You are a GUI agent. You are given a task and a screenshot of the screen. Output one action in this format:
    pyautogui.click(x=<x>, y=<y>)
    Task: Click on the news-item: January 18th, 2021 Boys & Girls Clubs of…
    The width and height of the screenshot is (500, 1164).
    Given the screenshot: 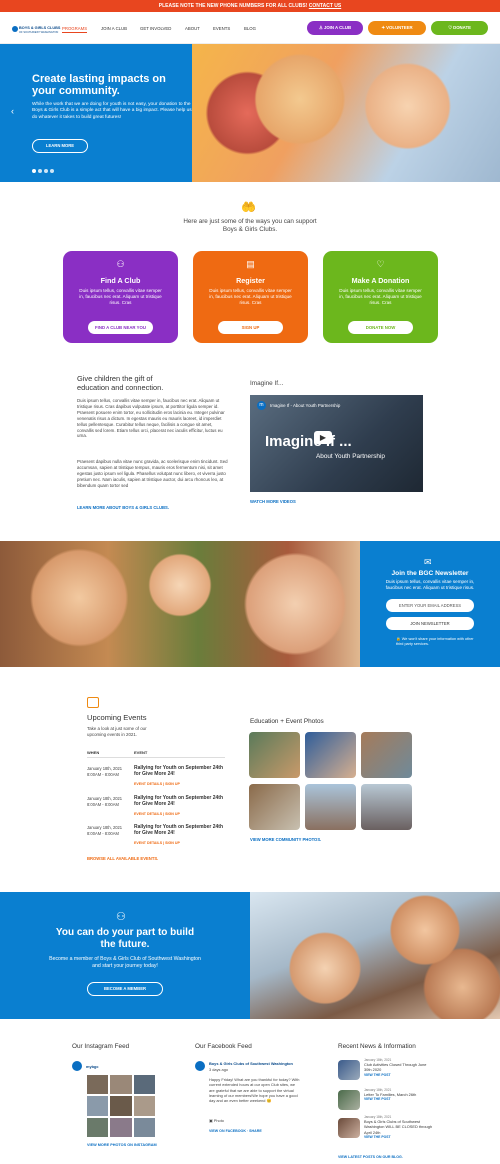 What is the action you would take?
    pyautogui.click(x=399, y=1127)
    